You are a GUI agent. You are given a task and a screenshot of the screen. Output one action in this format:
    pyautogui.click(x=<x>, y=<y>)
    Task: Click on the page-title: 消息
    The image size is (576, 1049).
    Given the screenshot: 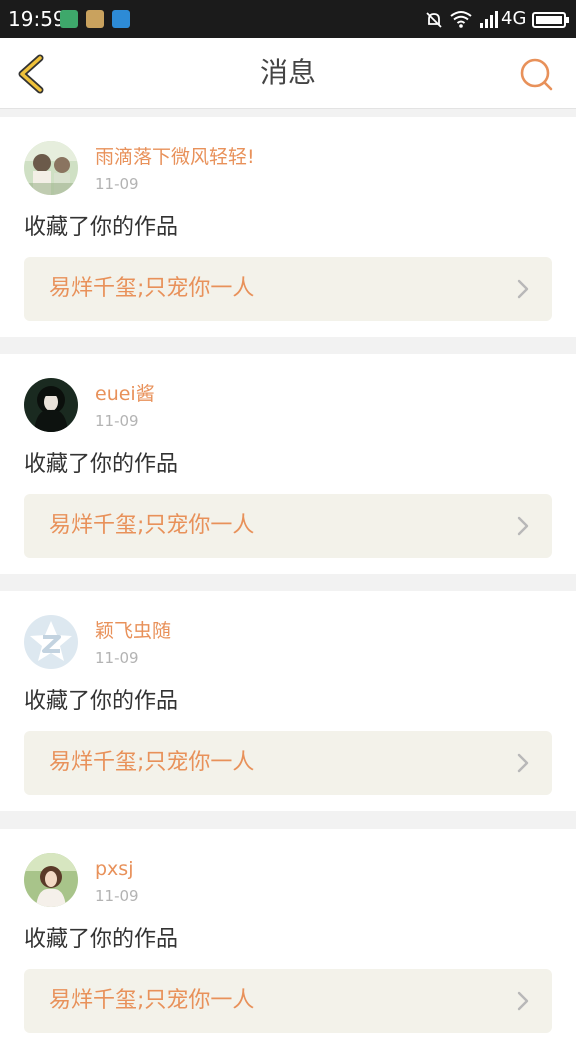 What is the action you would take?
    pyautogui.click(x=287, y=72)
    